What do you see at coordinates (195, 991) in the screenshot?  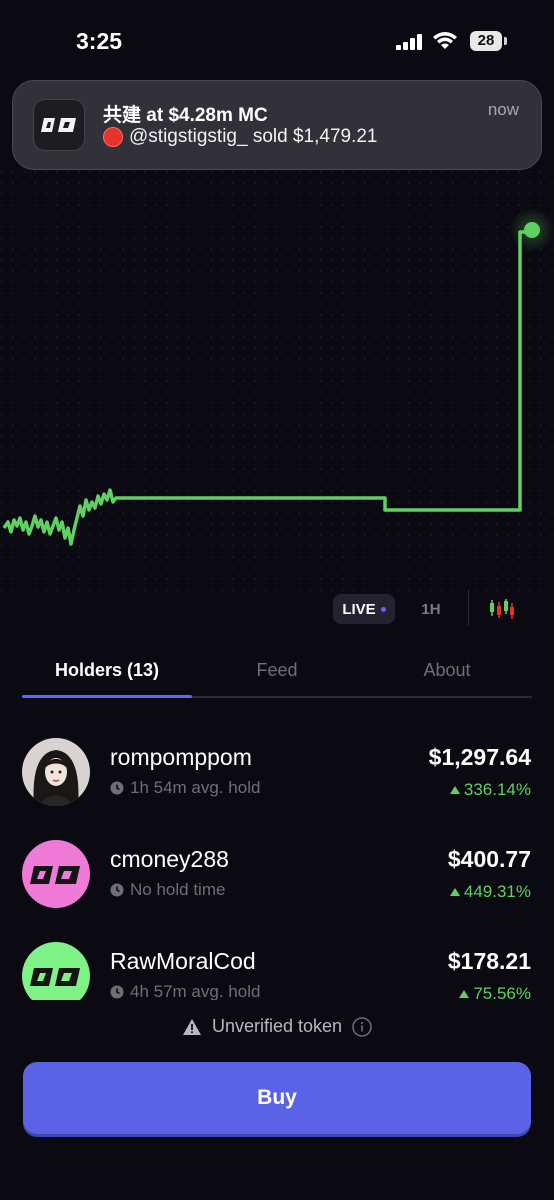 I see `holder-hold-text: 4h 57m avg. hold` at bounding box center [195, 991].